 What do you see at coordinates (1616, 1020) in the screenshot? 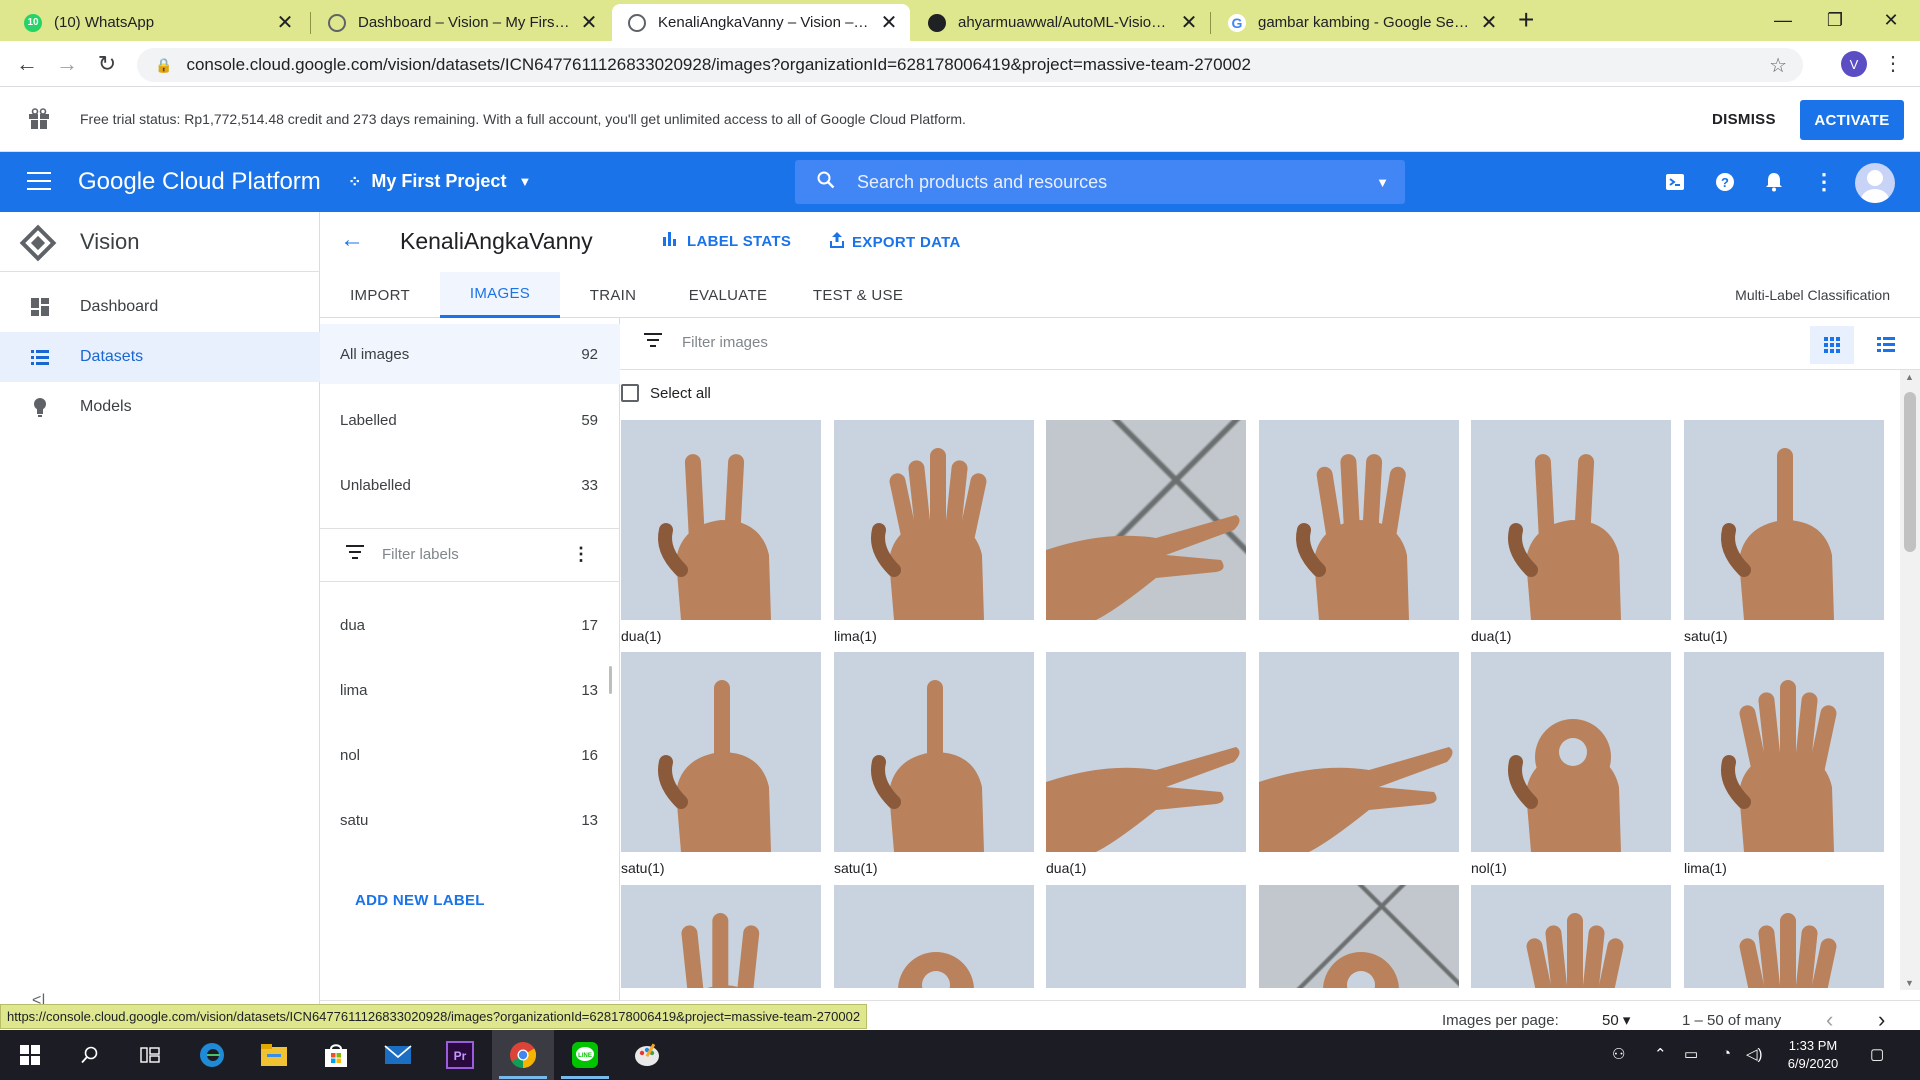
I see `images-per-page-select: 50 ▾` at bounding box center [1616, 1020].